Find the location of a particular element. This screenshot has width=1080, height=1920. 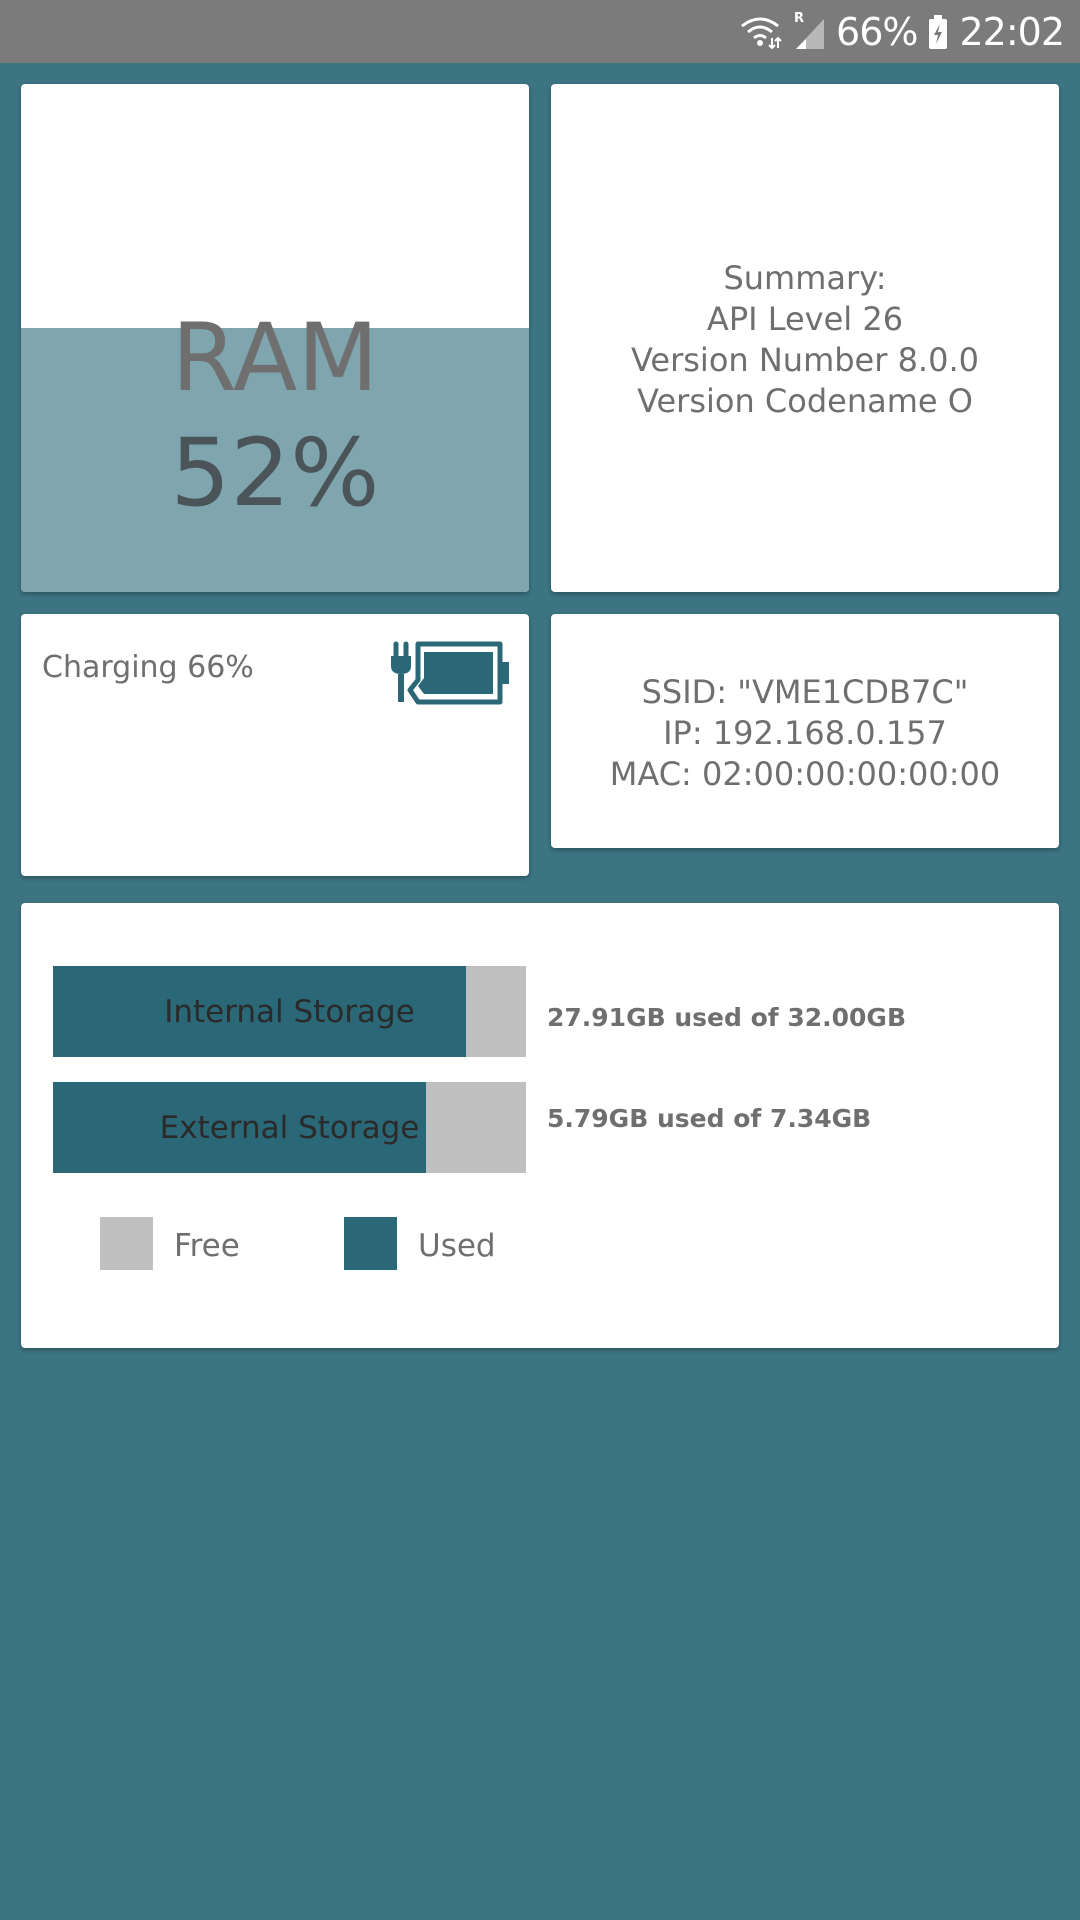

legend-used-swatch is located at coordinates (370, 1243).